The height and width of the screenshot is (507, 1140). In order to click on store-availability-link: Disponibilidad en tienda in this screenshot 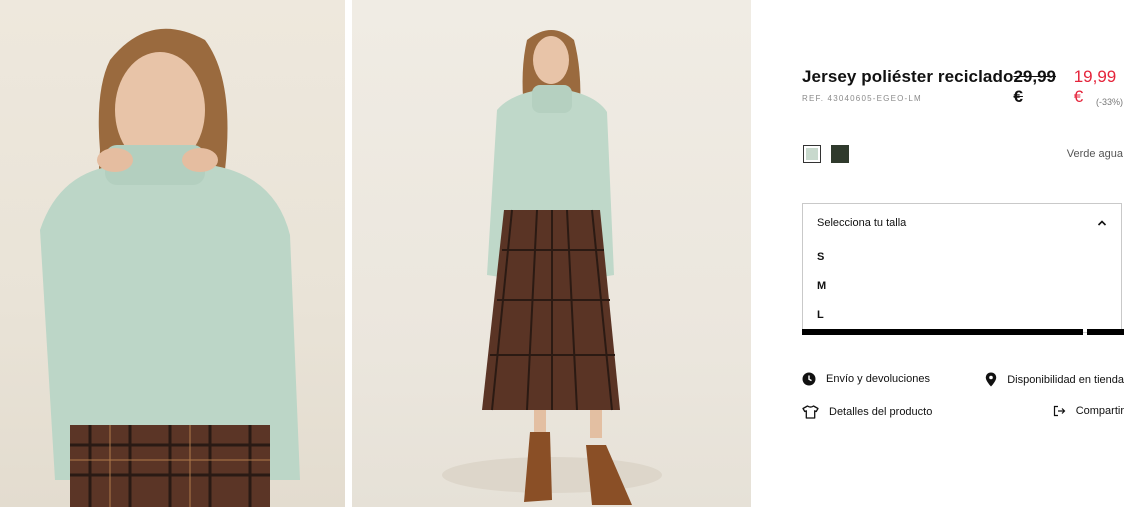, I will do `click(1054, 379)`.